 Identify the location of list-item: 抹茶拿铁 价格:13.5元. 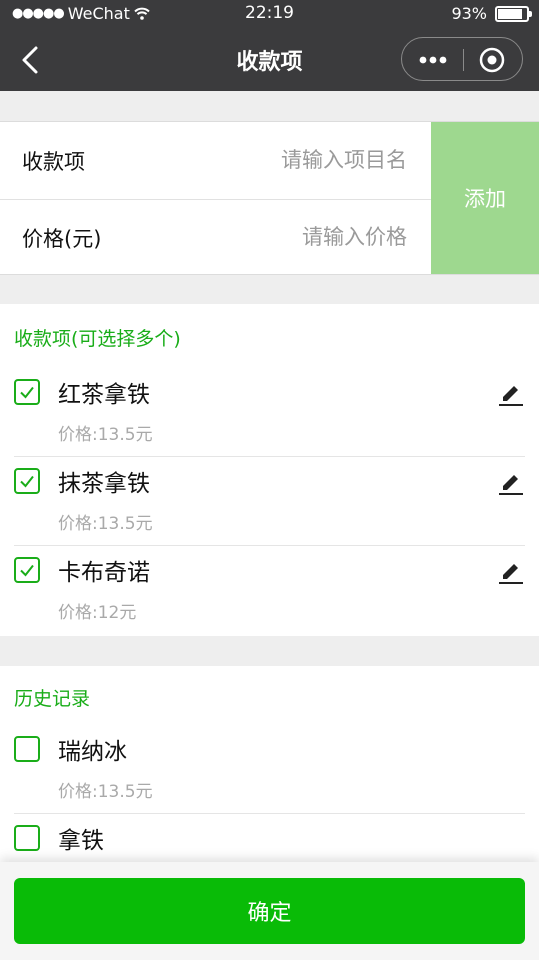
(269, 501).